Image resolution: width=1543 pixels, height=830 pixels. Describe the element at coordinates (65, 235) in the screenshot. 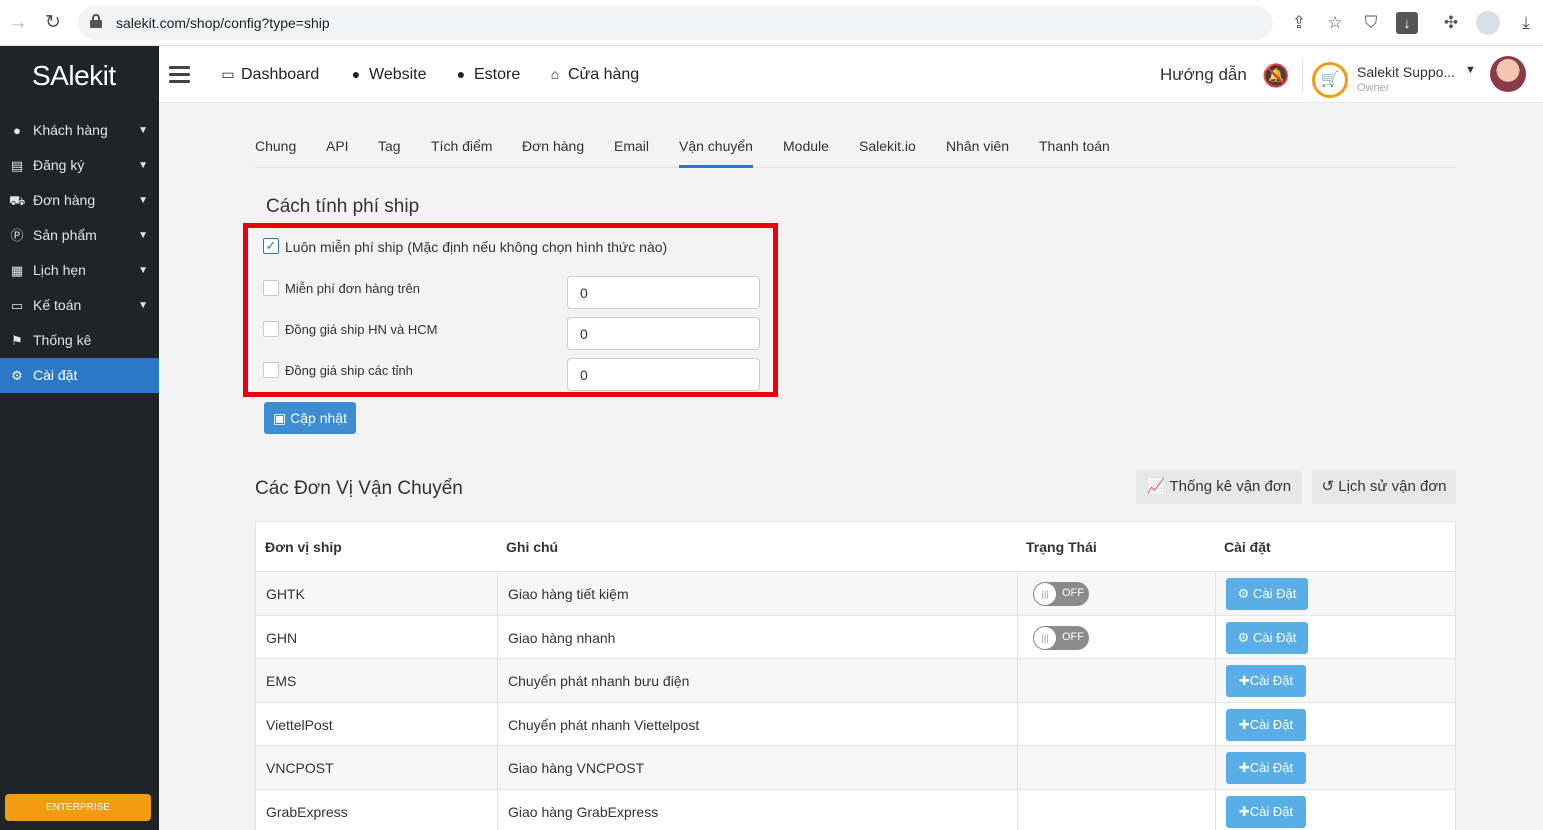

I see `sidebar-item-label: Sản phẩm` at that location.